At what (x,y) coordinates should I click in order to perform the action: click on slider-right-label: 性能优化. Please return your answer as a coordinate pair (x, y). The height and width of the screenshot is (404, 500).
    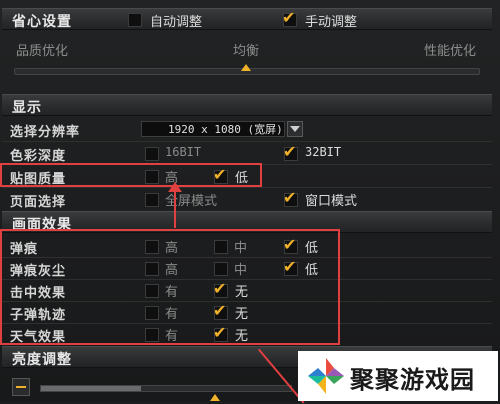
    Looking at the image, I should click on (450, 51).